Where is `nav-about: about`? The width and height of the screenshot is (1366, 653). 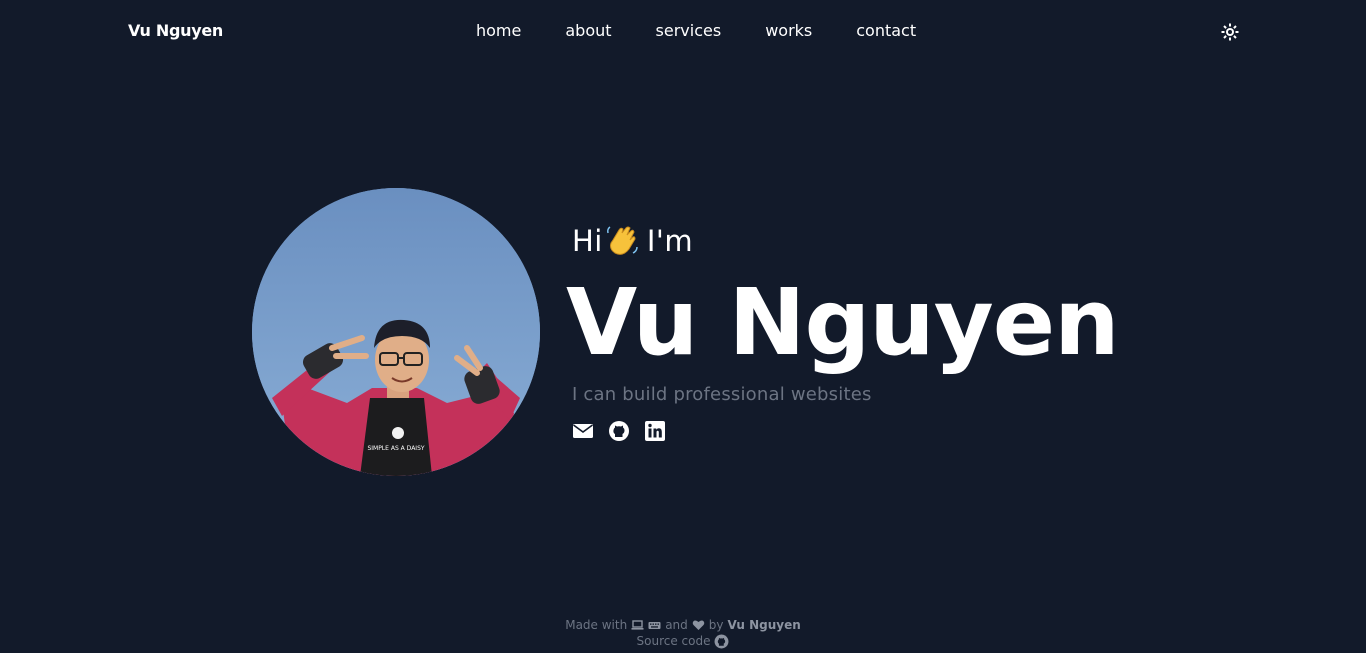 nav-about: about is located at coordinates (588, 30).